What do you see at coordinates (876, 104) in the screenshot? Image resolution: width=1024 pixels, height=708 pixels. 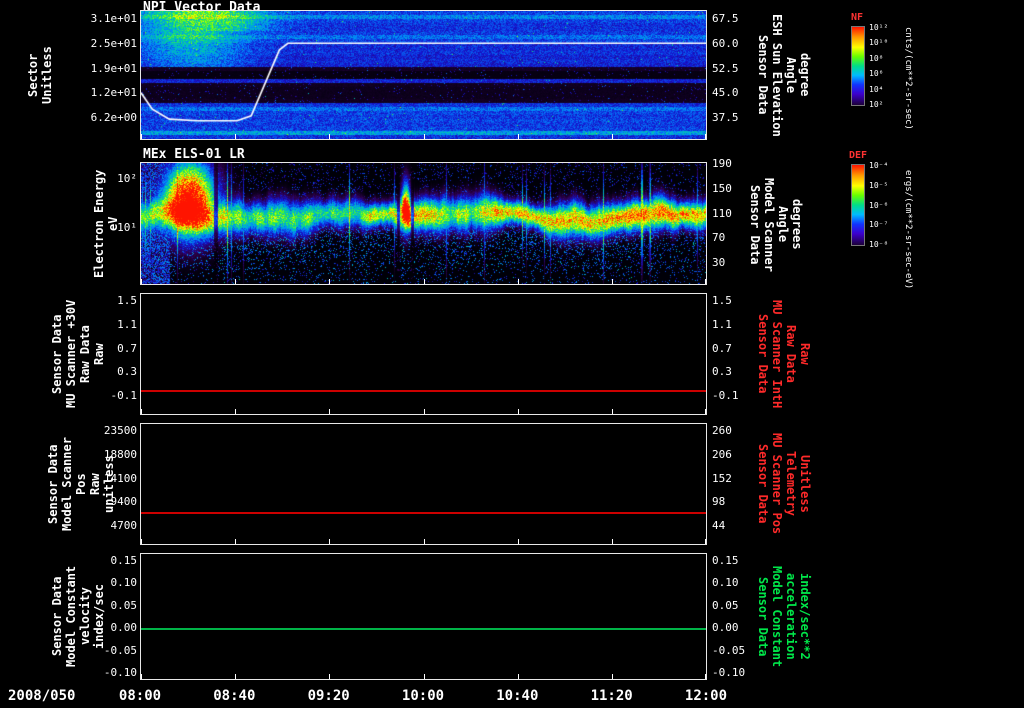 I see `colorbar-tick-label: 10²` at bounding box center [876, 104].